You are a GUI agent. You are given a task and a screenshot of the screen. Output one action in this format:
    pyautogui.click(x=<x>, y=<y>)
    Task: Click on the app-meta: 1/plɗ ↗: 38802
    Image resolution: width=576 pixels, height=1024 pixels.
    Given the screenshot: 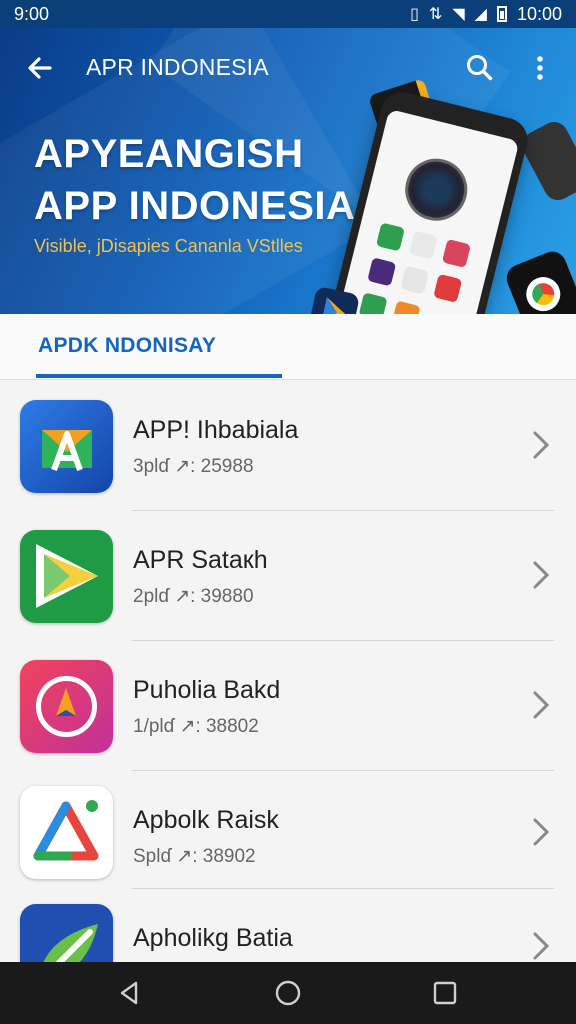 What is the action you would take?
    pyautogui.click(x=196, y=726)
    